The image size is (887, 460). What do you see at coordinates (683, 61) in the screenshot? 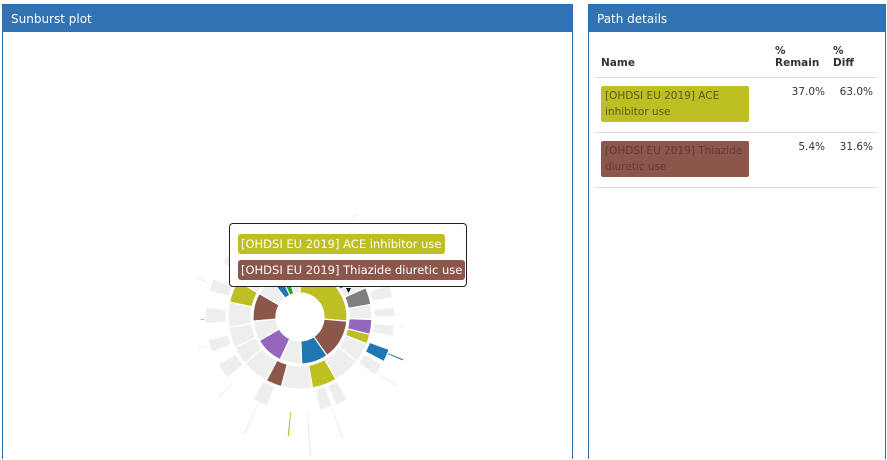
I see `column-header-name: Name` at bounding box center [683, 61].